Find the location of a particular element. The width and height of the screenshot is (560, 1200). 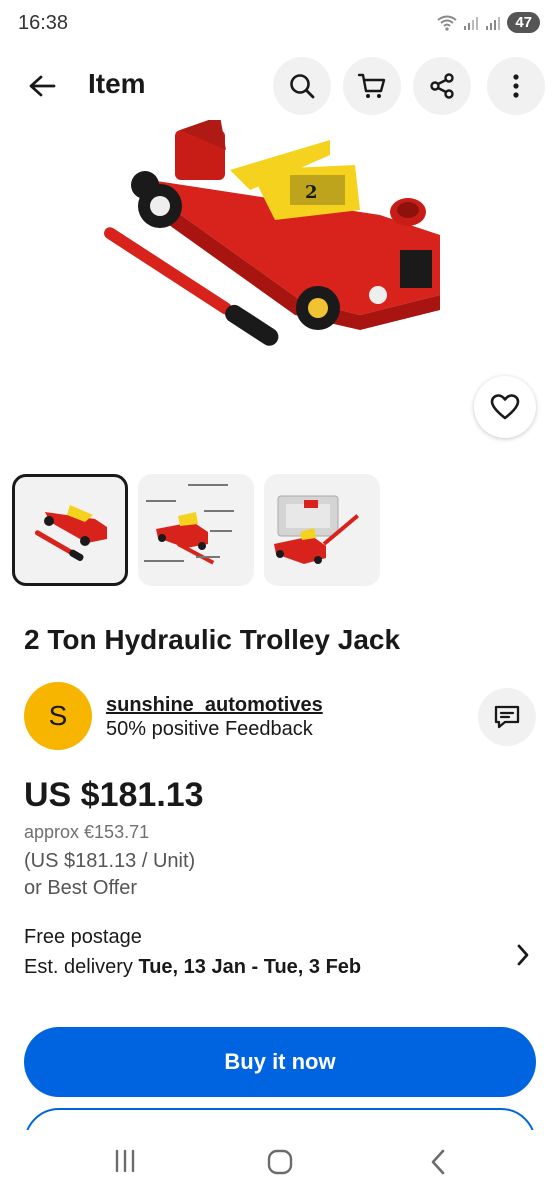

home-icon is located at coordinates (280, 1162).